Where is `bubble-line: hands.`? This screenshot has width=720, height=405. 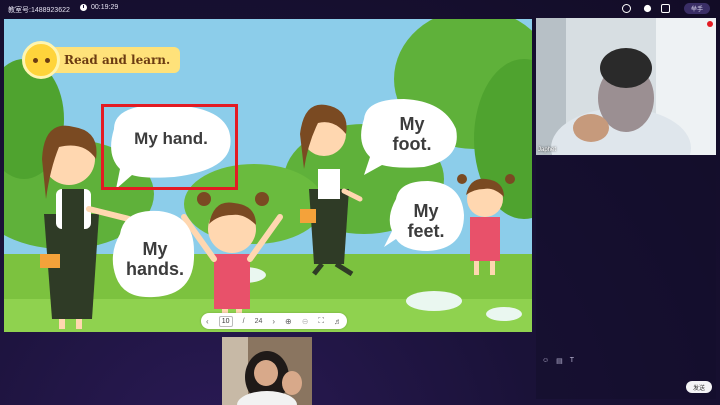
bubble-line: hands. is located at coordinates (154, 268).